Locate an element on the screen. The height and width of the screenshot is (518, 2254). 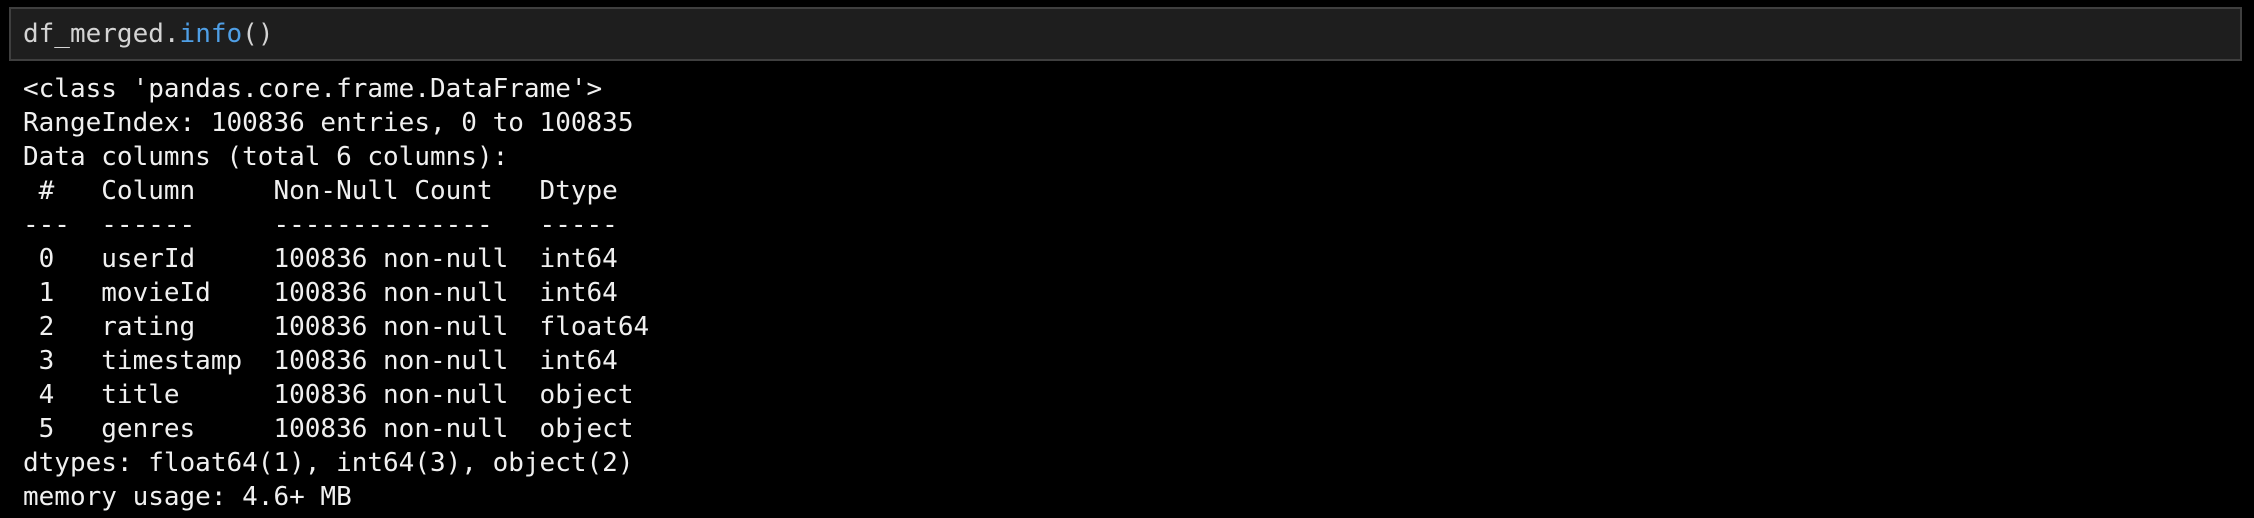
output-line-memory-usage: memory usage: 4.6+ MB is located at coordinates (187, 497).